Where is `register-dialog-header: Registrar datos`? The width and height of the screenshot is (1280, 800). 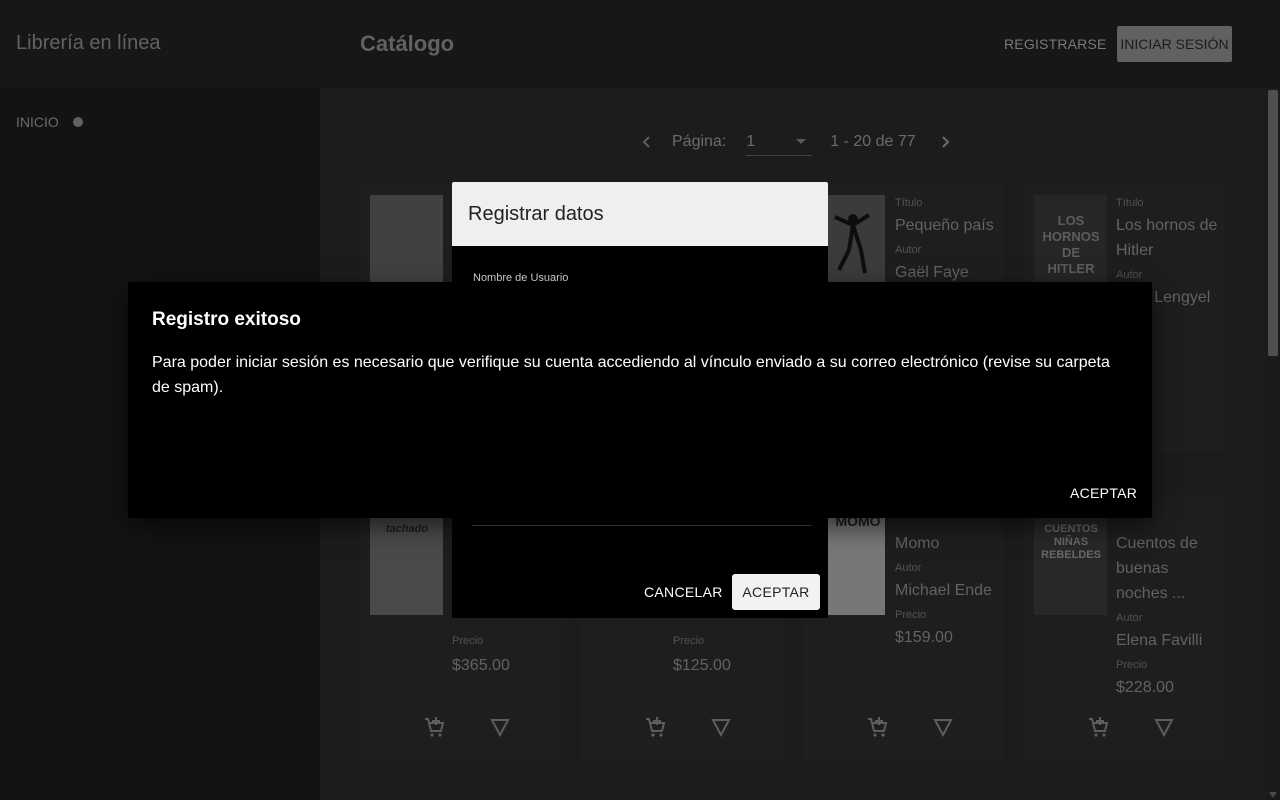 register-dialog-header: Registrar datos is located at coordinates (640, 214).